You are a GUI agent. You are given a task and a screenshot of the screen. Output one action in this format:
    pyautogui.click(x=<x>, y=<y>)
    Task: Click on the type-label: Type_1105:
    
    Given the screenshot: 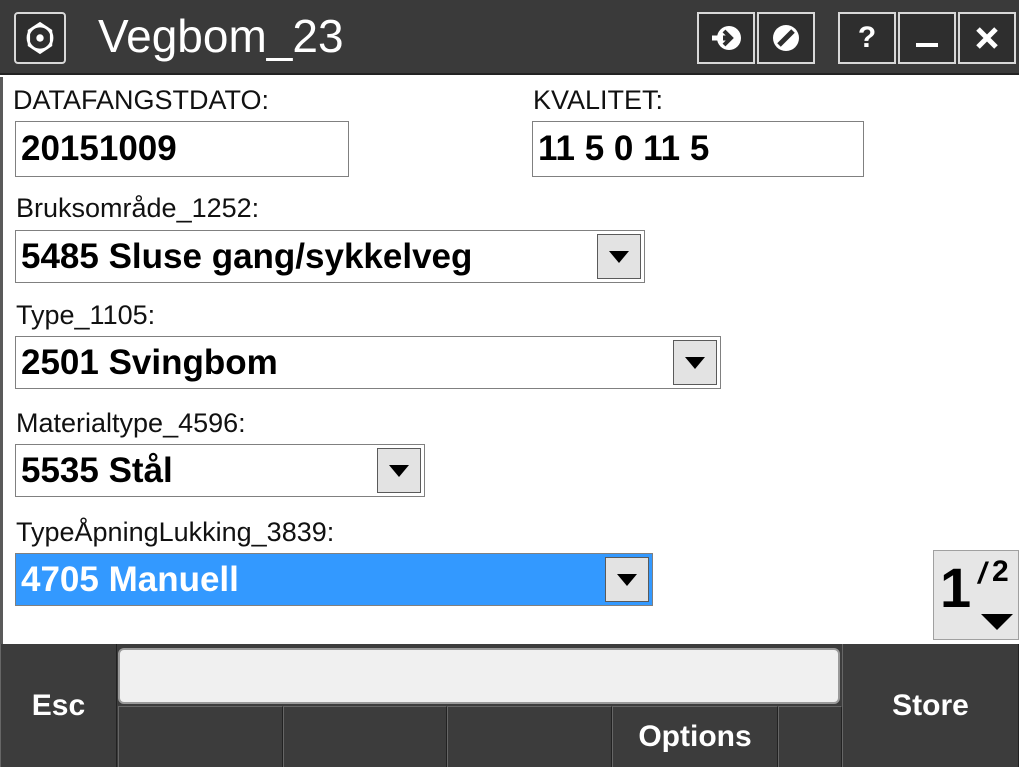 What is the action you would take?
    pyautogui.click(x=86, y=315)
    